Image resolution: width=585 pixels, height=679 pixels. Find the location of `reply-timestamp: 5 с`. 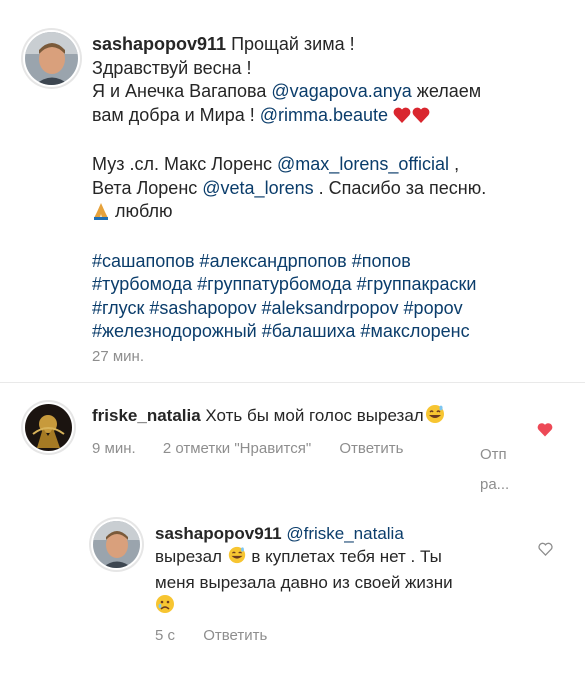

reply-timestamp: 5 с is located at coordinates (165, 635).